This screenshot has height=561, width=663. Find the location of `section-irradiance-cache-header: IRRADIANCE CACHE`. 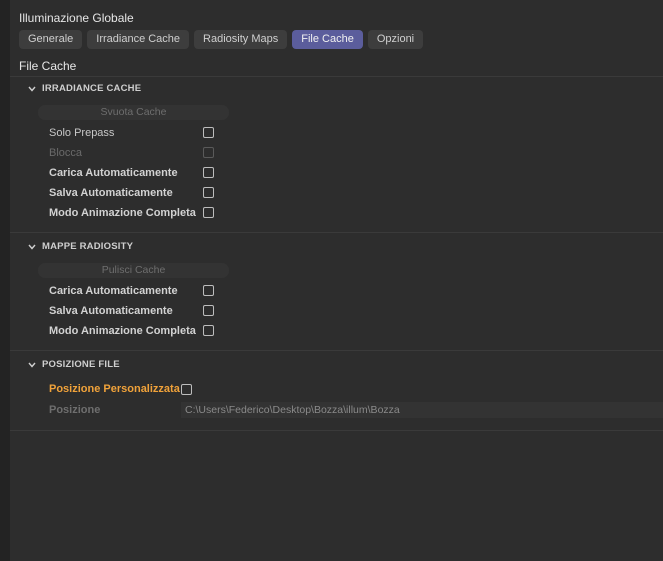

section-irradiance-cache-header: IRRADIANCE CACHE is located at coordinates (84, 88).